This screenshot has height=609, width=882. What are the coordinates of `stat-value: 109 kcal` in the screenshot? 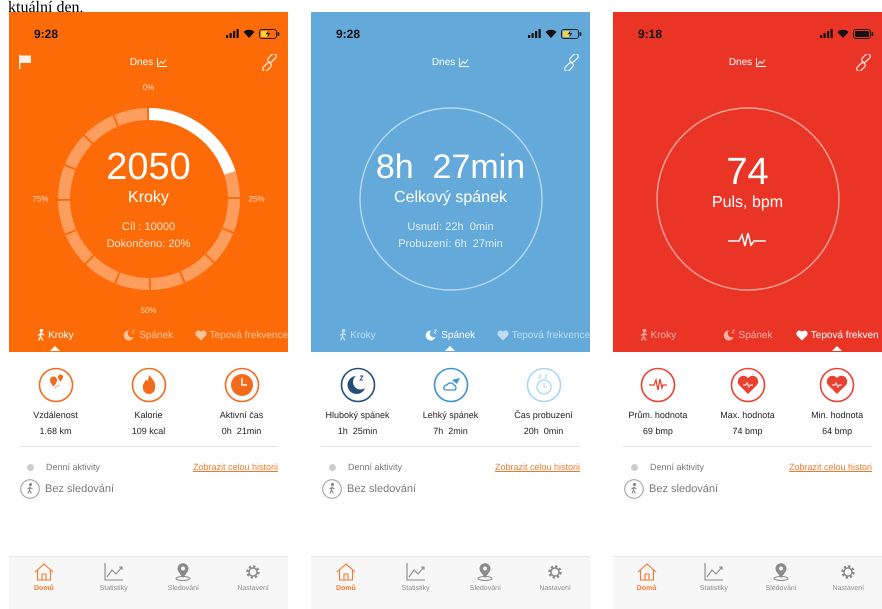 It's located at (149, 431).